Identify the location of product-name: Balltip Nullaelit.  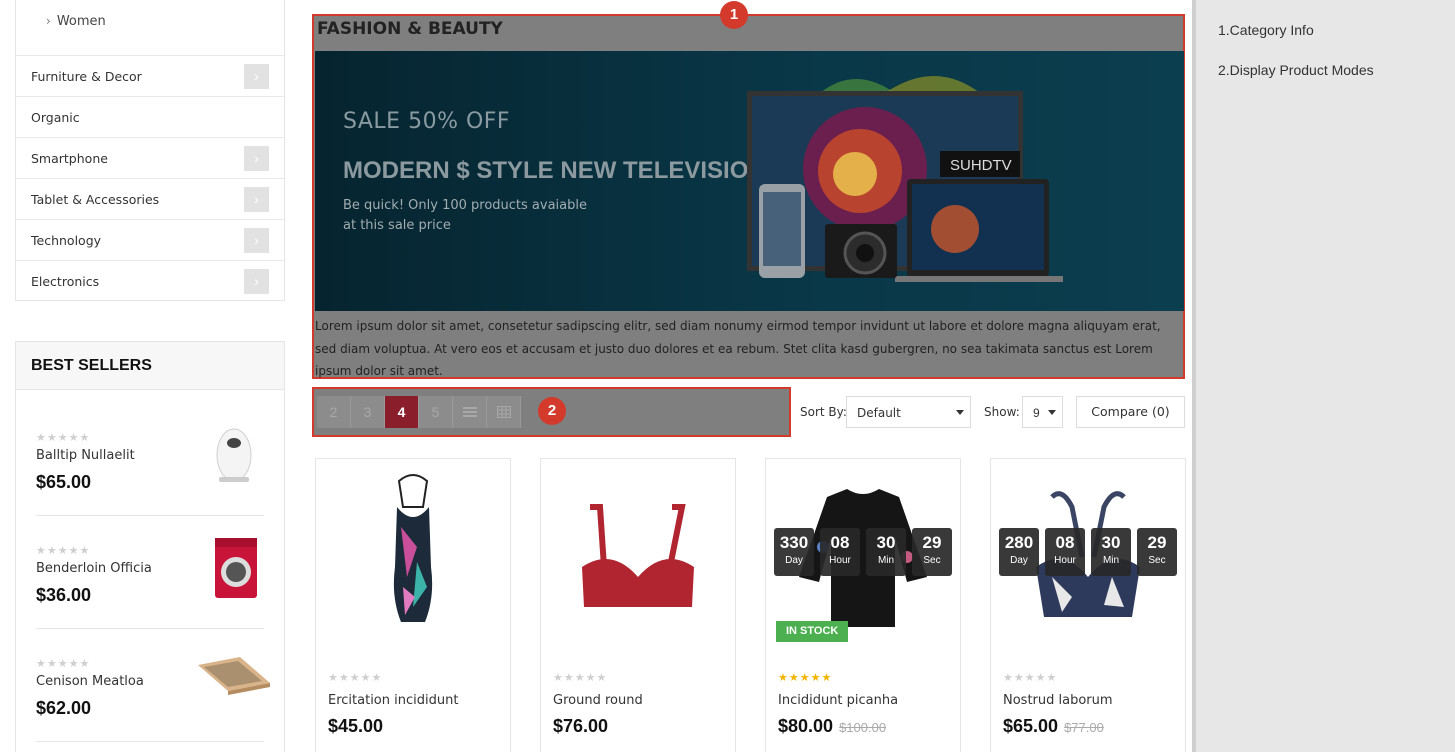
(85, 455).